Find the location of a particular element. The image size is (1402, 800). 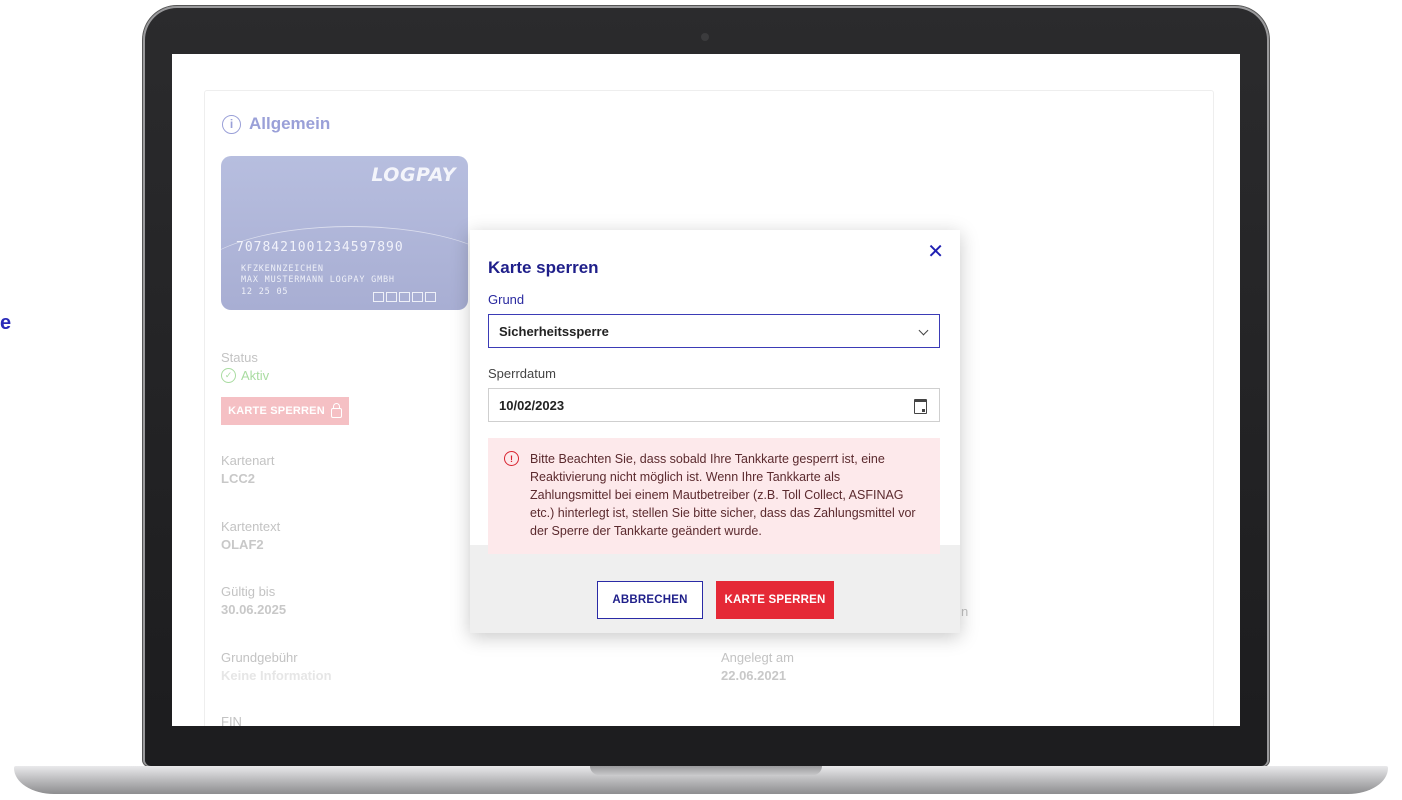

card-plate: KFZKENNZEICHEN is located at coordinates (282, 269).